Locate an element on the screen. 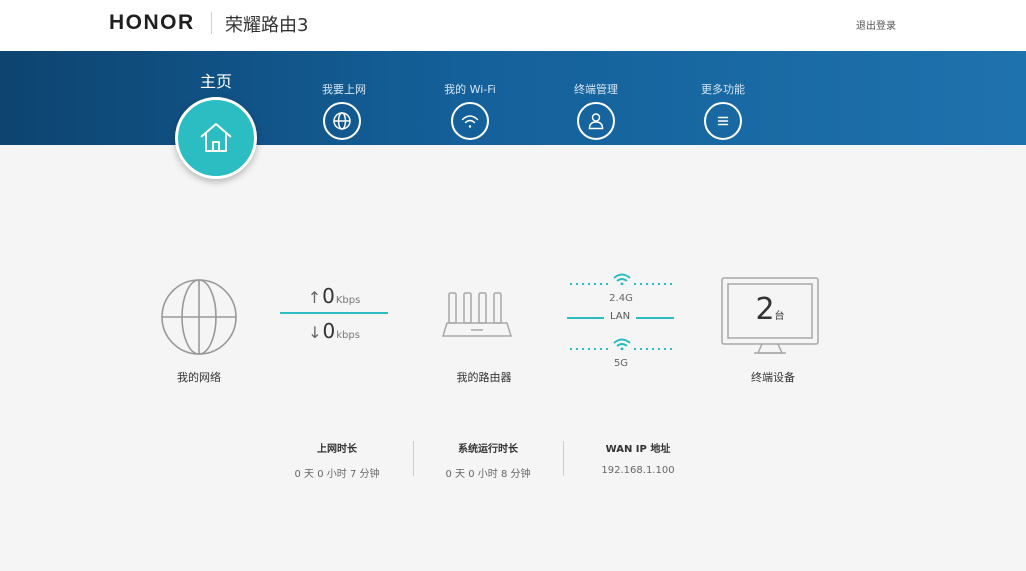 Image resolution: width=1026 pixels, height=571 pixels. nav-wifi-label: 我的 Wi-Fi is located at coordinates (470, 89).